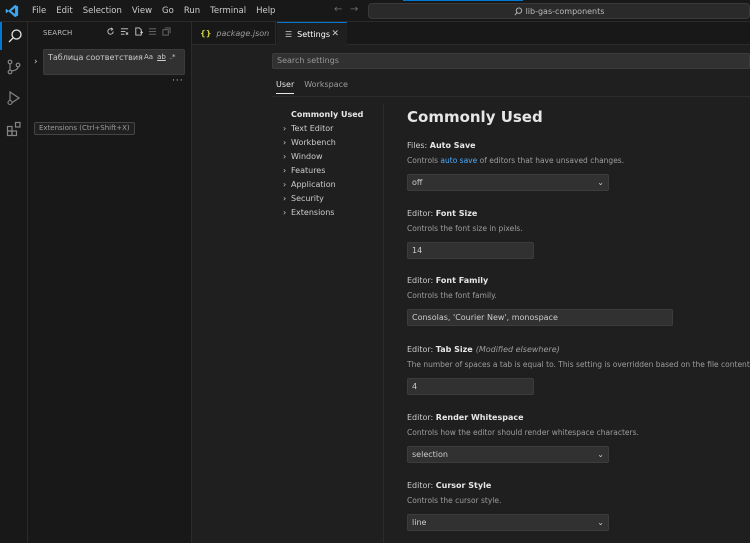 Image resolution: width=750 pixels, height=543 pixels. I want to click on dropdown-value: line, so click(419, 522).